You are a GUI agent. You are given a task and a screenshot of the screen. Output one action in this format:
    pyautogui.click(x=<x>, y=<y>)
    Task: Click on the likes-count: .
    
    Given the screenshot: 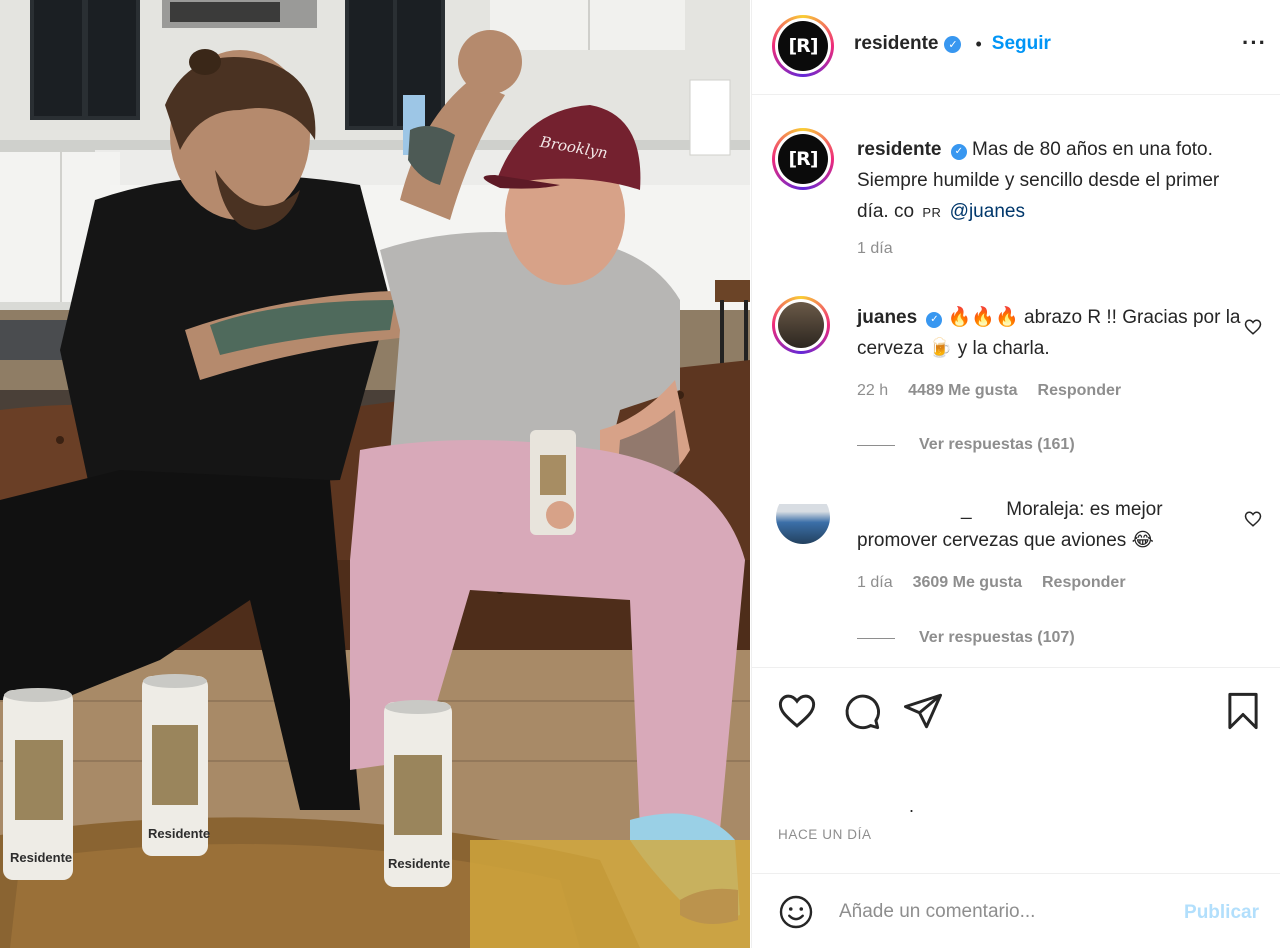 What is the action you would take?
    pyautogui.click(x=911, y=806)
    